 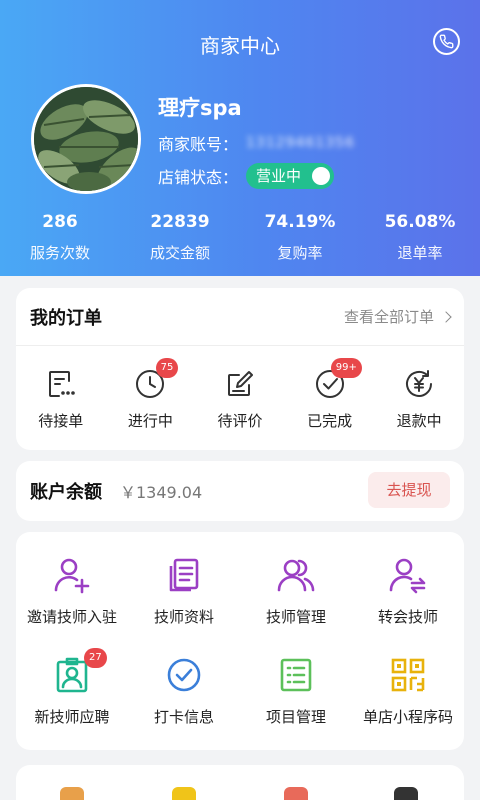 I want to click on tool-label: 转会技师, so click(x=407, y=617).